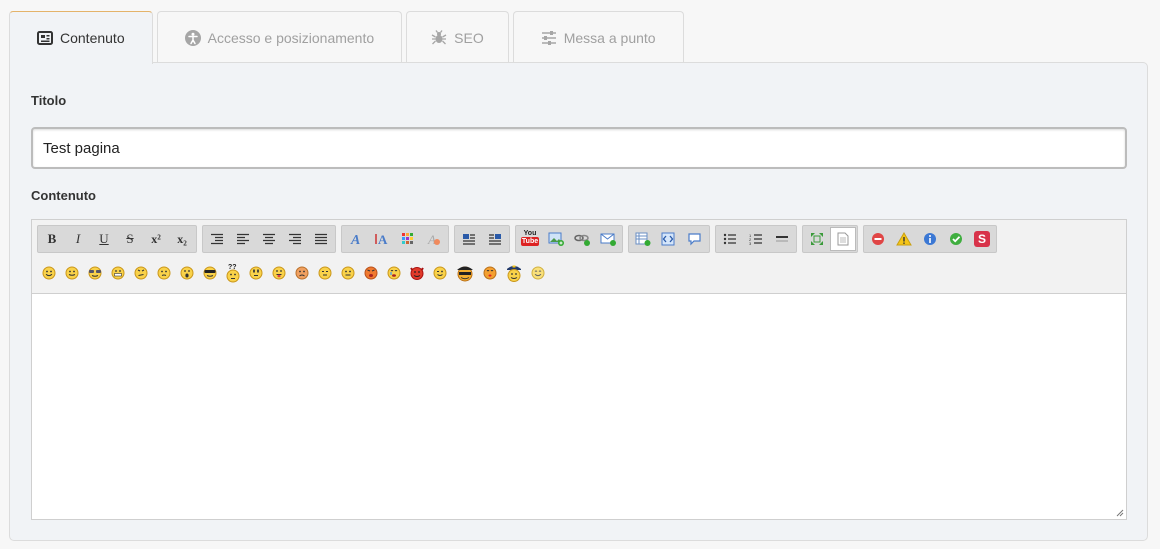 The height and width of the screenshot is (549, 1160). I want to click on title-input, so click(579, 148).